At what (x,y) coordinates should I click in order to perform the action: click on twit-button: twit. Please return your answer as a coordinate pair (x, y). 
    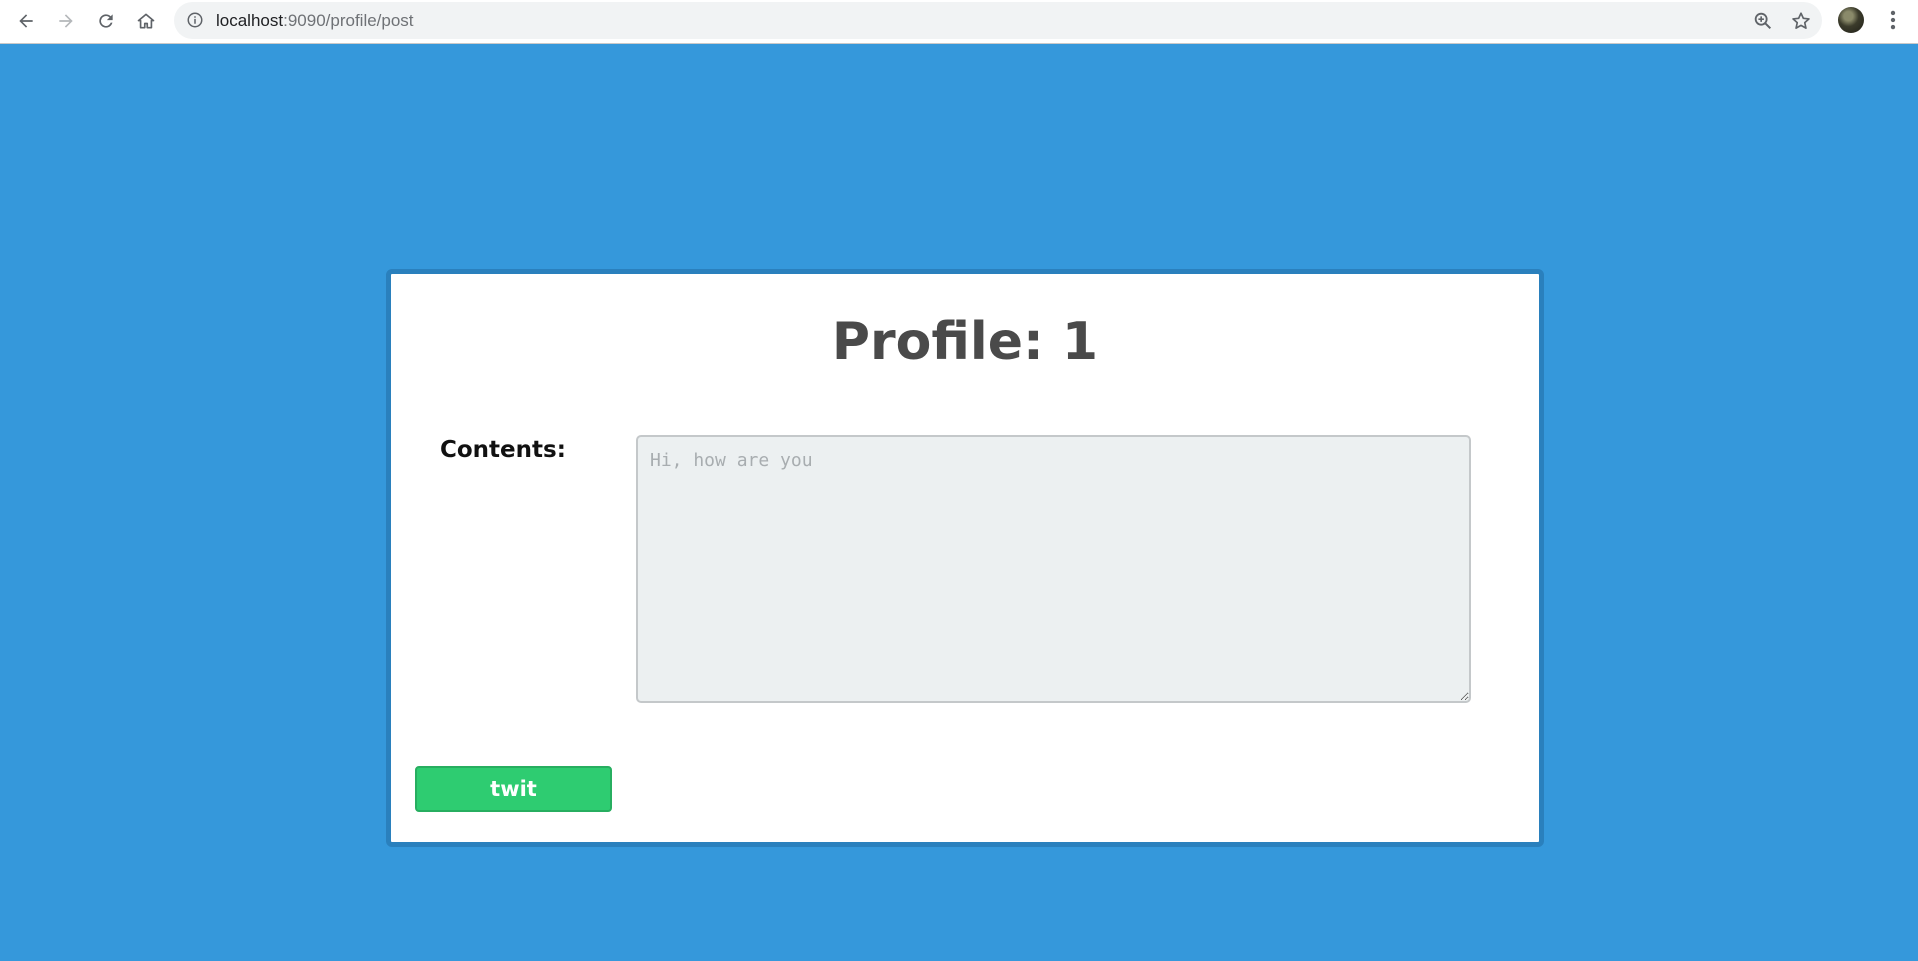
    Looking at the image, I should click on (513, 789).